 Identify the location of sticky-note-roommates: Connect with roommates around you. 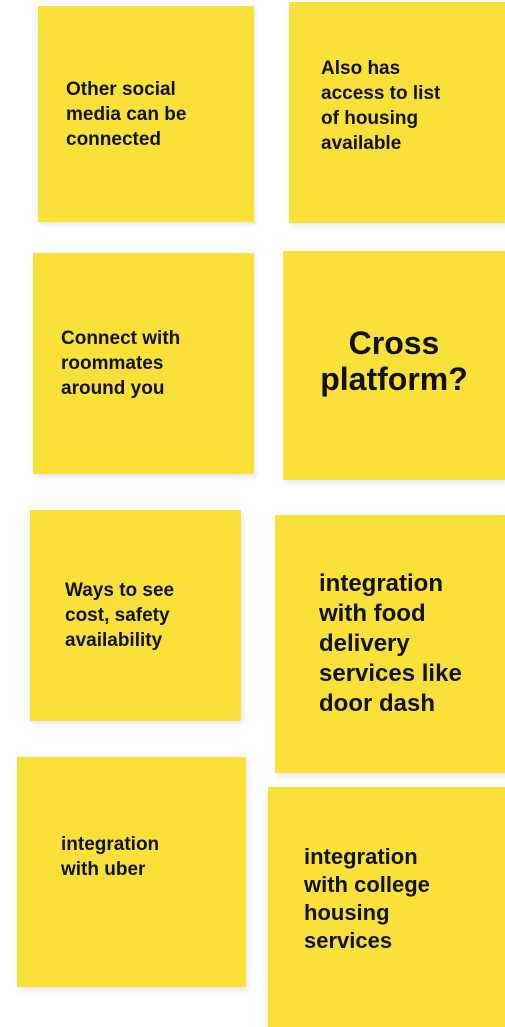
(143, 363).